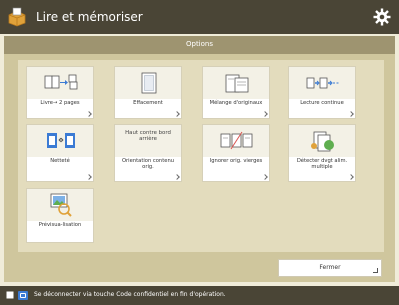 The height and width of the screenshot is (305, 399). I want to click on skip-blank-originals-icon, so click(236, 140).